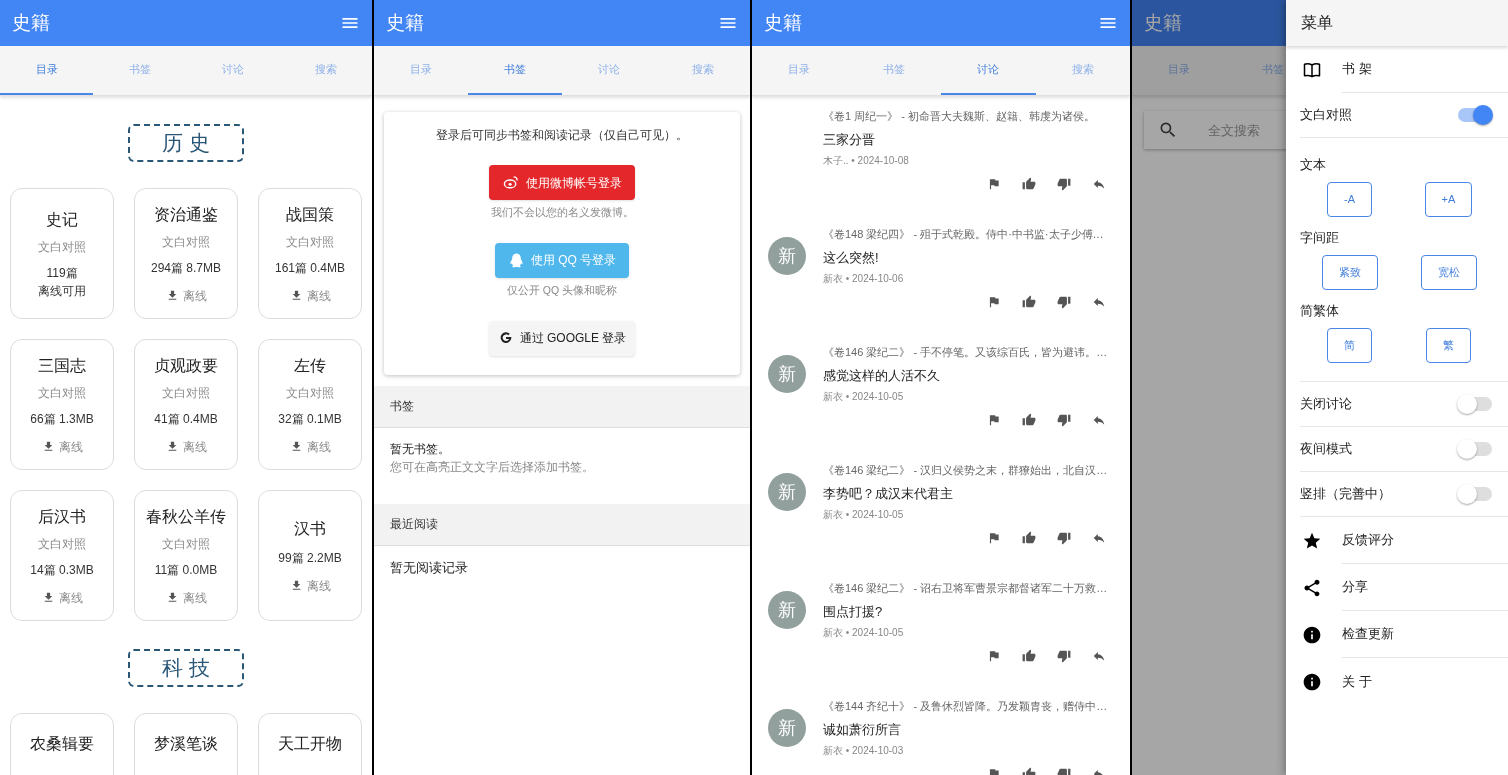 This screenshot has width=1508, height=775. What do you see at coordinates (1448, 199) in the screenshot?
I see `option-button: +A` at bounding box center [1448, 199].